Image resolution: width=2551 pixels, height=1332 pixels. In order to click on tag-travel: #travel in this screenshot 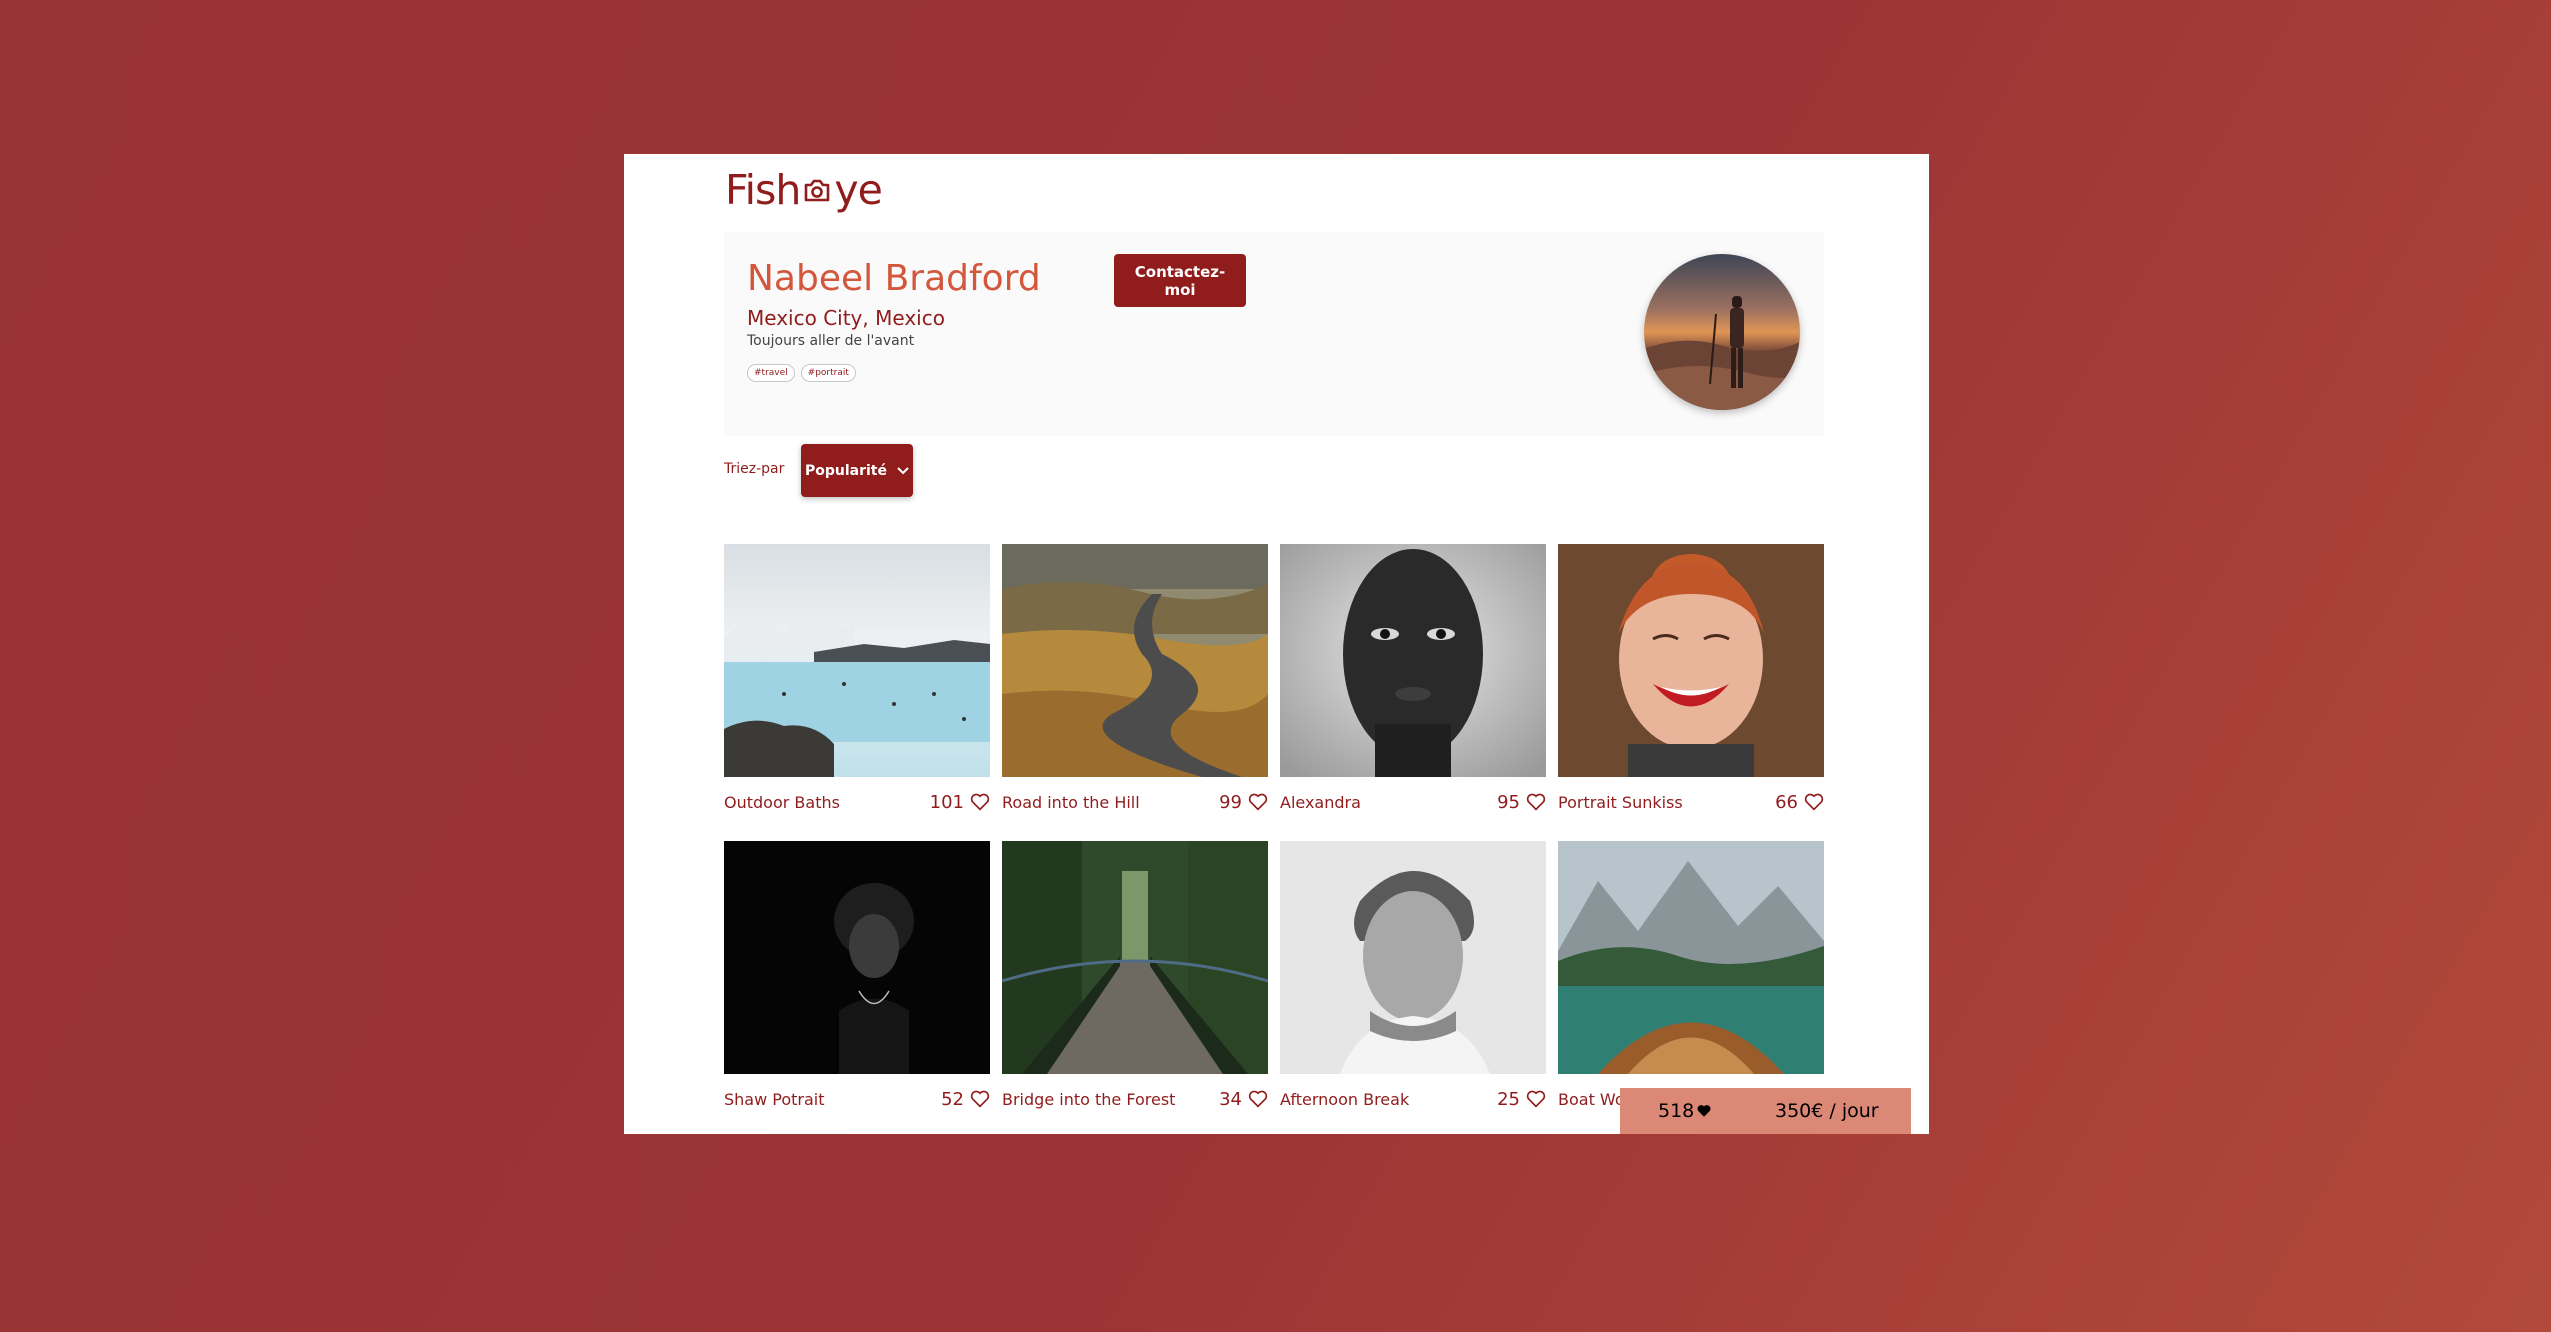, I will do `click(771, 373)`.